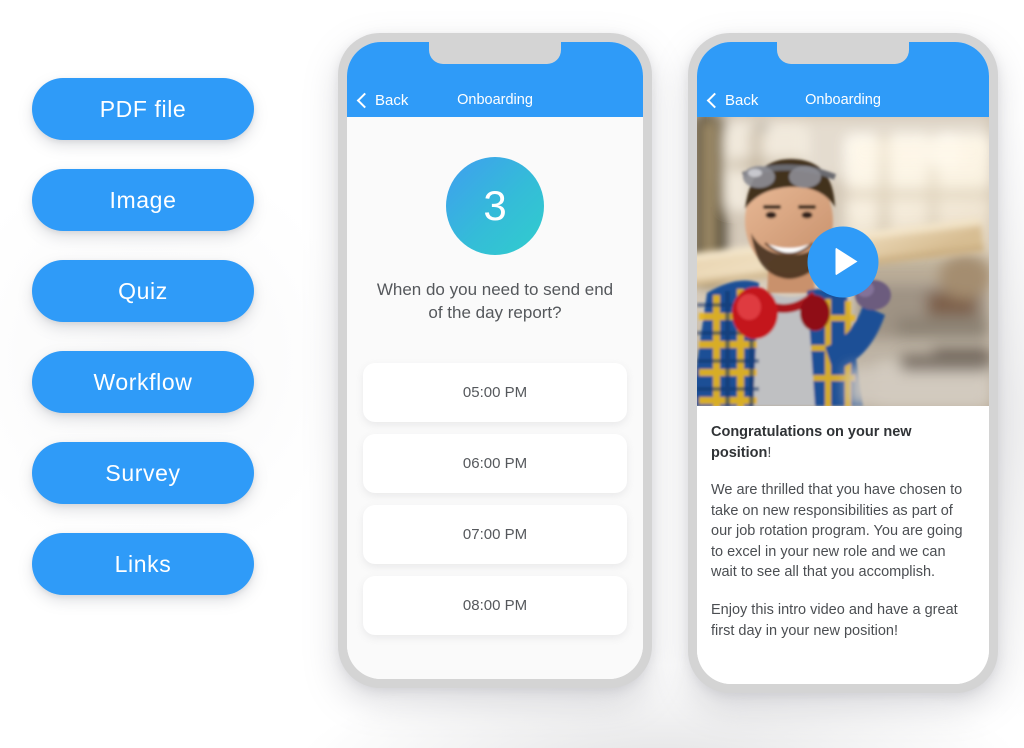  I want to click on pdf-file-button-label: PDF file, so click(143, 108).